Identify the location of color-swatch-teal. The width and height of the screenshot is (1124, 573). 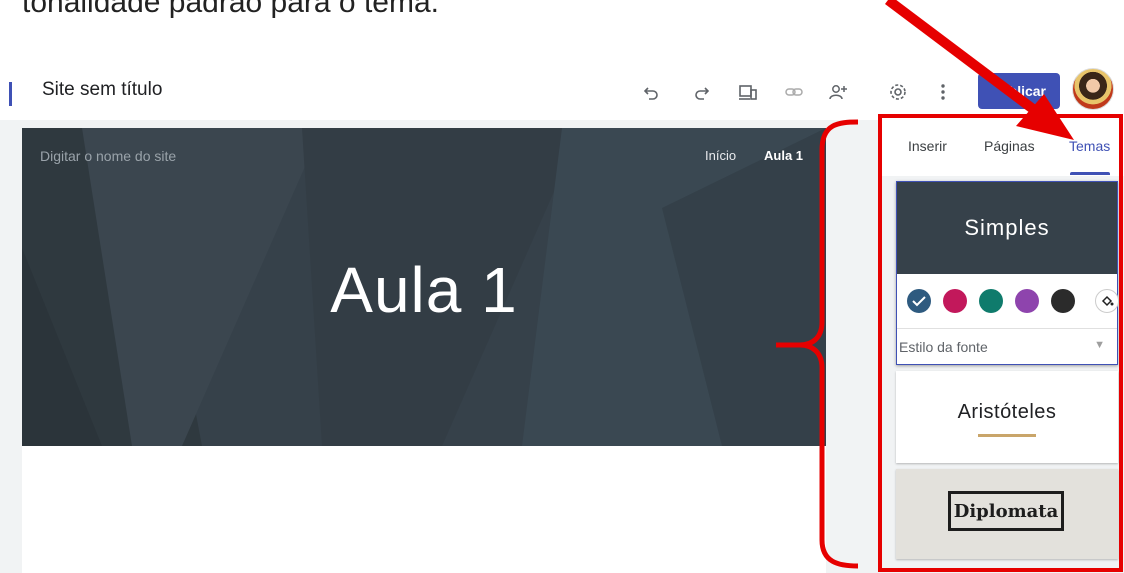
(991, 301).